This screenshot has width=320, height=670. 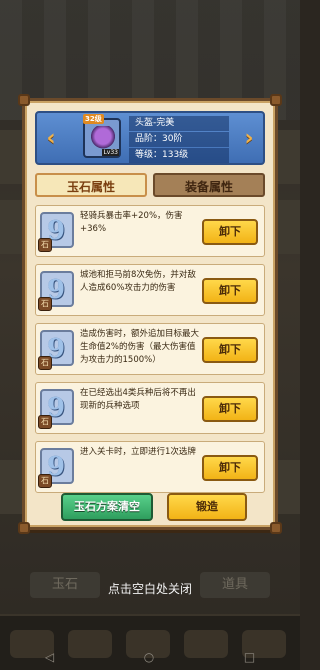 I want to click on tab-label: 装备属性, so click(x=208, y=187).